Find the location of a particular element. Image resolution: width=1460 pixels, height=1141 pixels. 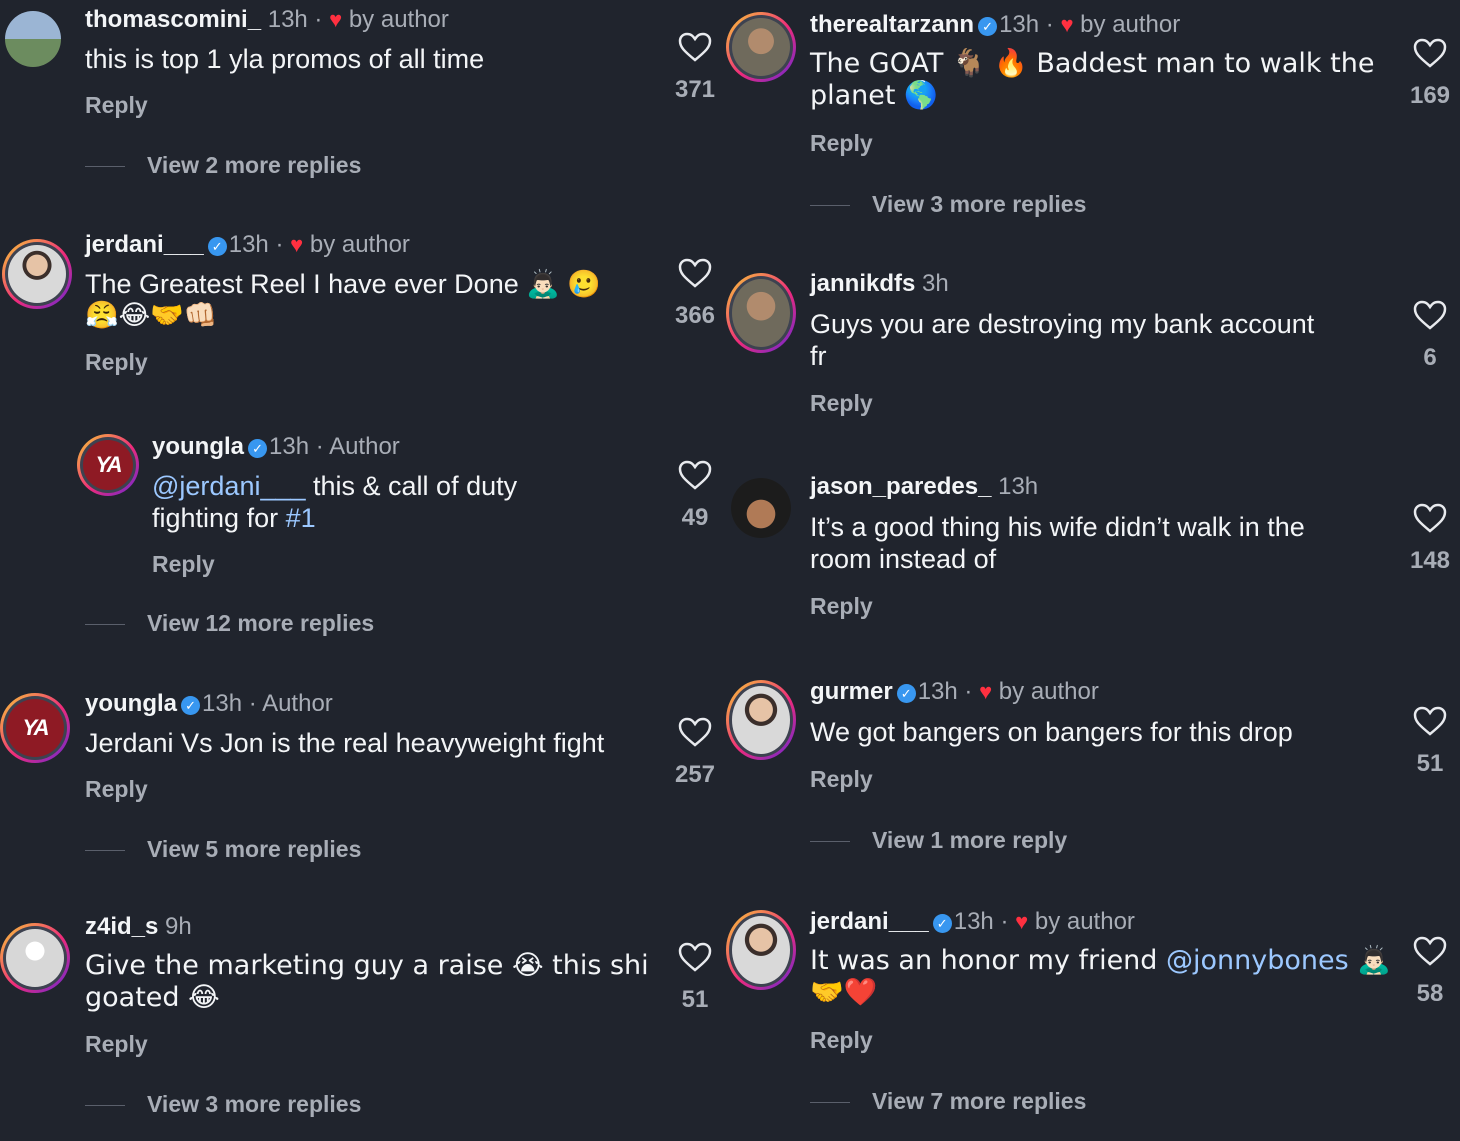

timestamp: 9h is located at coordinates (178, 926).